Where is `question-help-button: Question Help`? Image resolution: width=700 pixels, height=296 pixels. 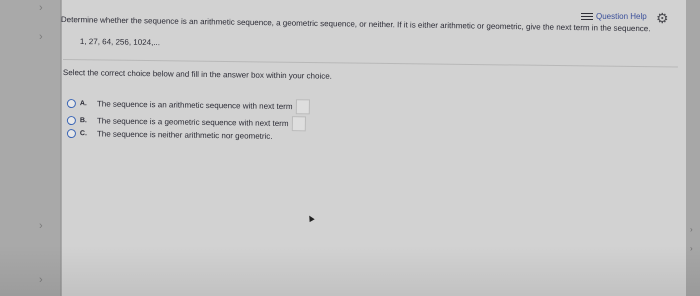 question-help-button: Question Help is located at coordinates (614, 16).